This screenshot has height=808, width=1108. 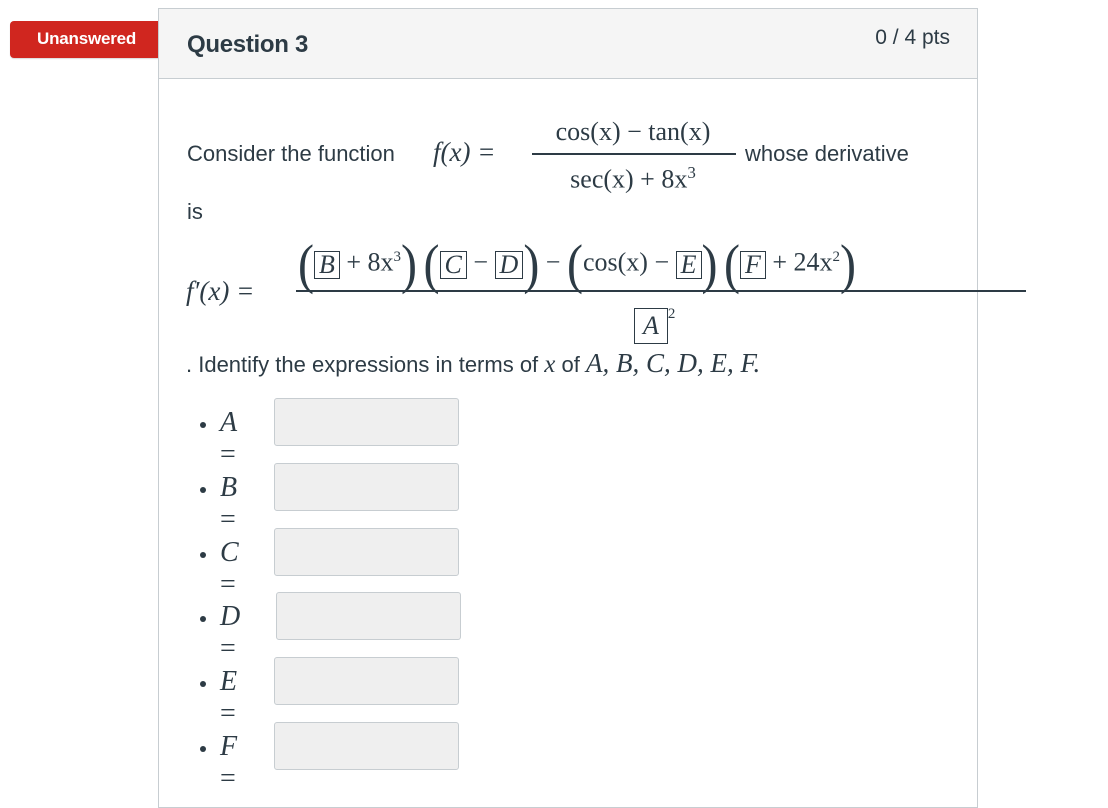 I want to click on minus-3: −, so click(x=662, y=262).